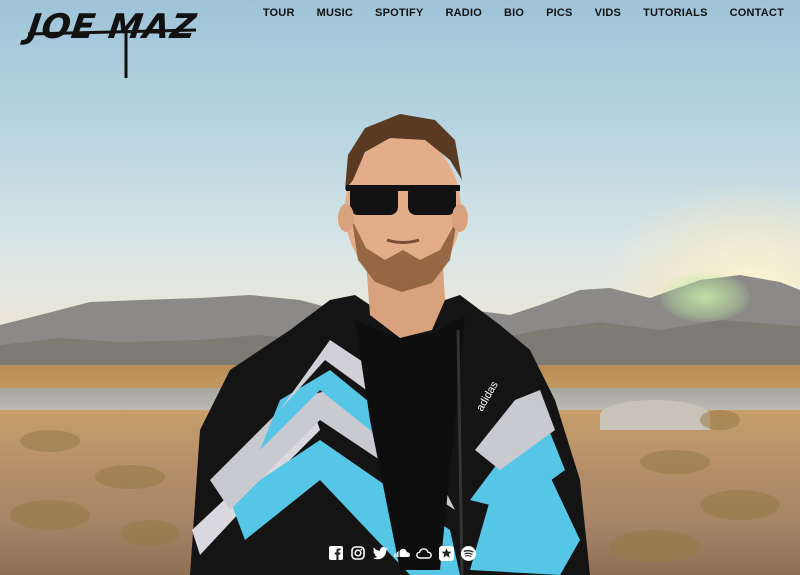 This screenshot has width=800, height=575. What do you see at coordinates (655, 415) in the screenshot?
I see `gravel-pile` at bounding box center [655, 415].